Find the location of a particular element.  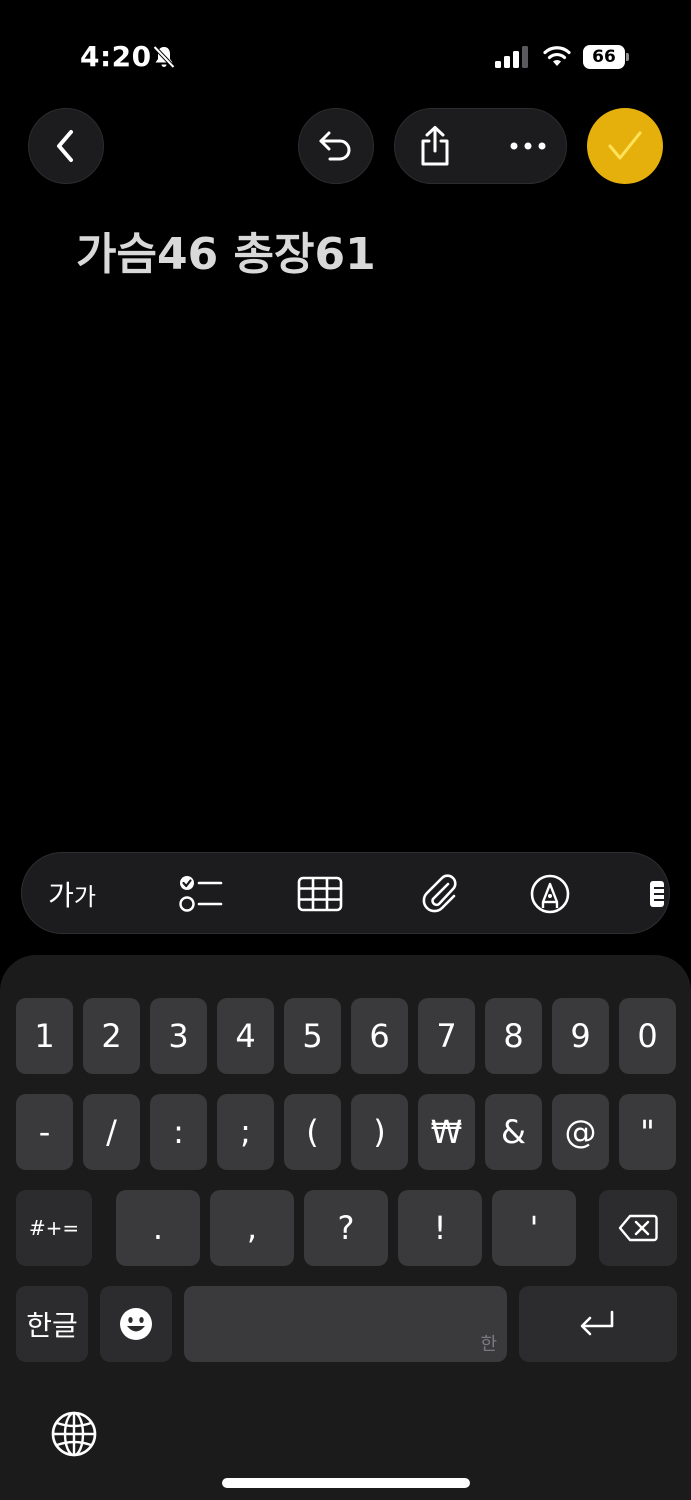

attachment-button is located at coordinates (440, 893).